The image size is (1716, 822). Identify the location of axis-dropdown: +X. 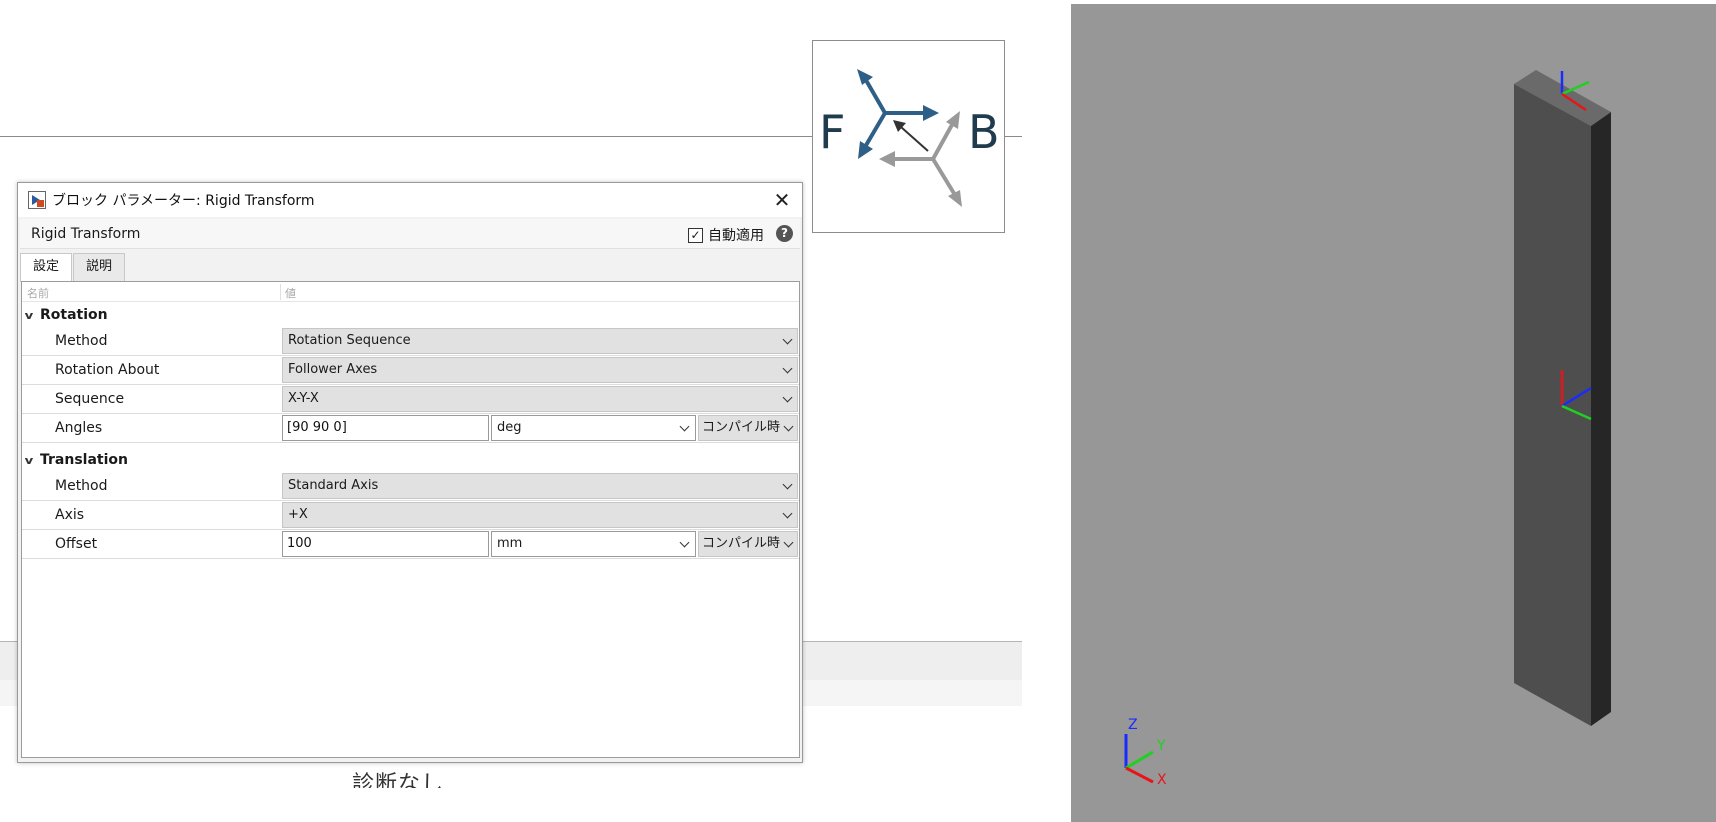
(540, 515).